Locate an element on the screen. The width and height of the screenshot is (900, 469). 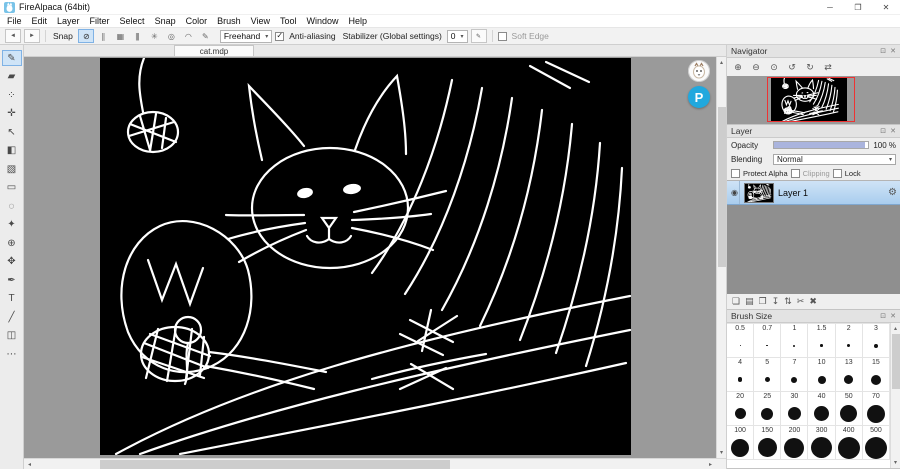
snap-off-icon: ⊘ is located at coordinates (85, 36).